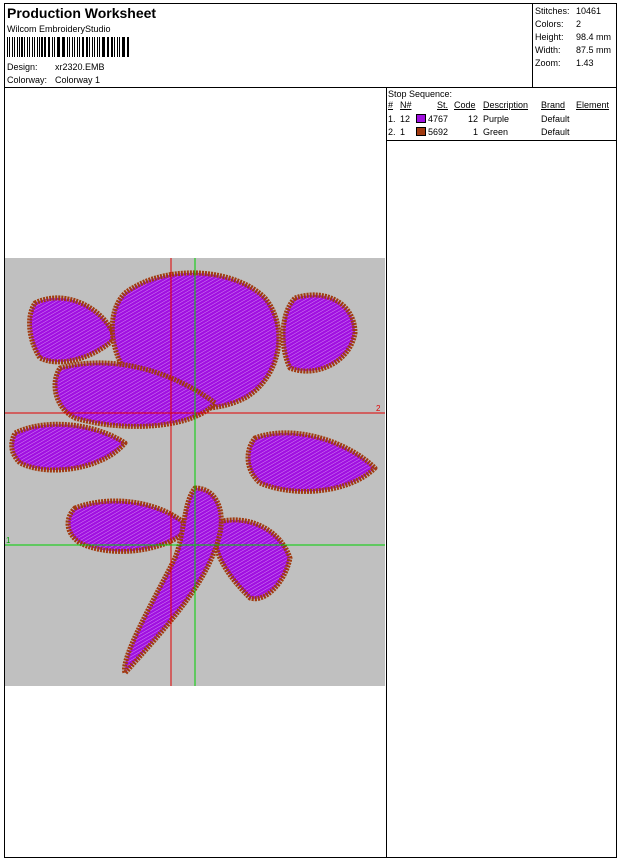 Image resolution: width=620 pixels, height=861 pixels. Describe the element at coordinates (594, 50) in the screenshot. I see `stat-value: 87.5 mm` at that location.